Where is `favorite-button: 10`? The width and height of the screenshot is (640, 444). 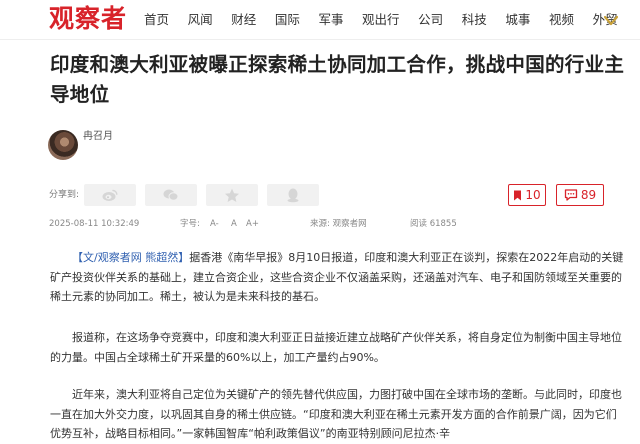
favorite-button: 10 is located at coordinates (527, 195).